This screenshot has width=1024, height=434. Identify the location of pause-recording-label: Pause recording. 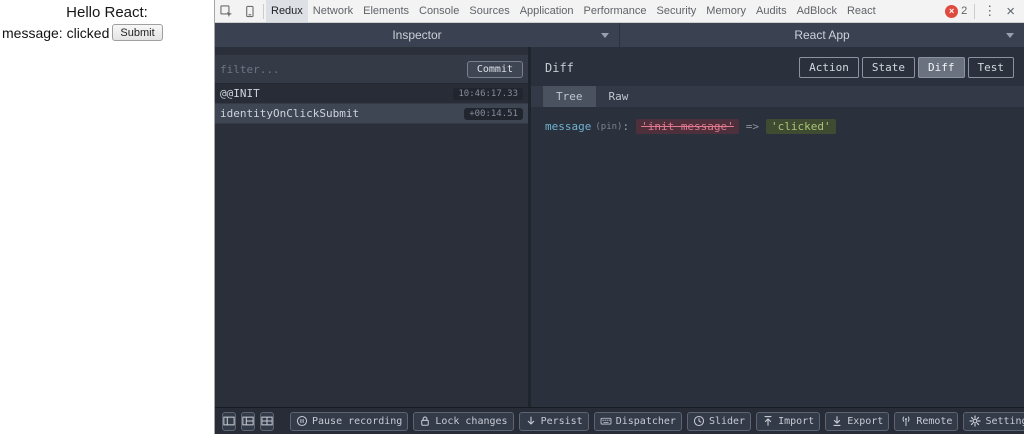
(357, 421).